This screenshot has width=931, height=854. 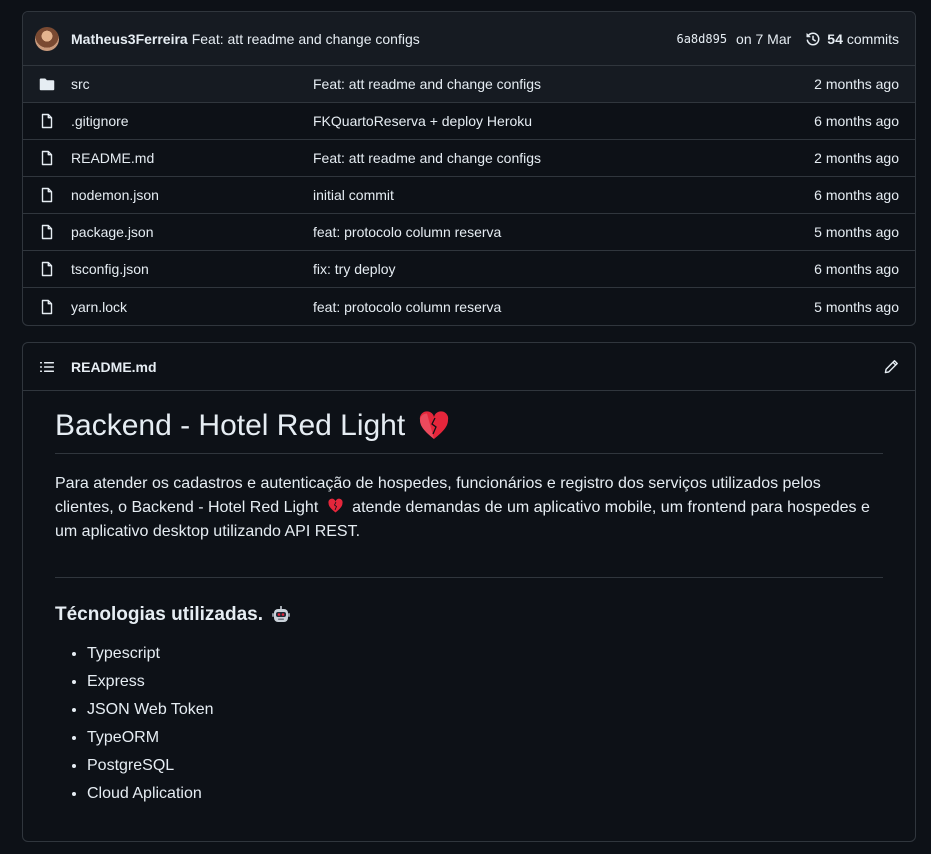 I want to click on file-name: package.json, so click(x=192, y=232).